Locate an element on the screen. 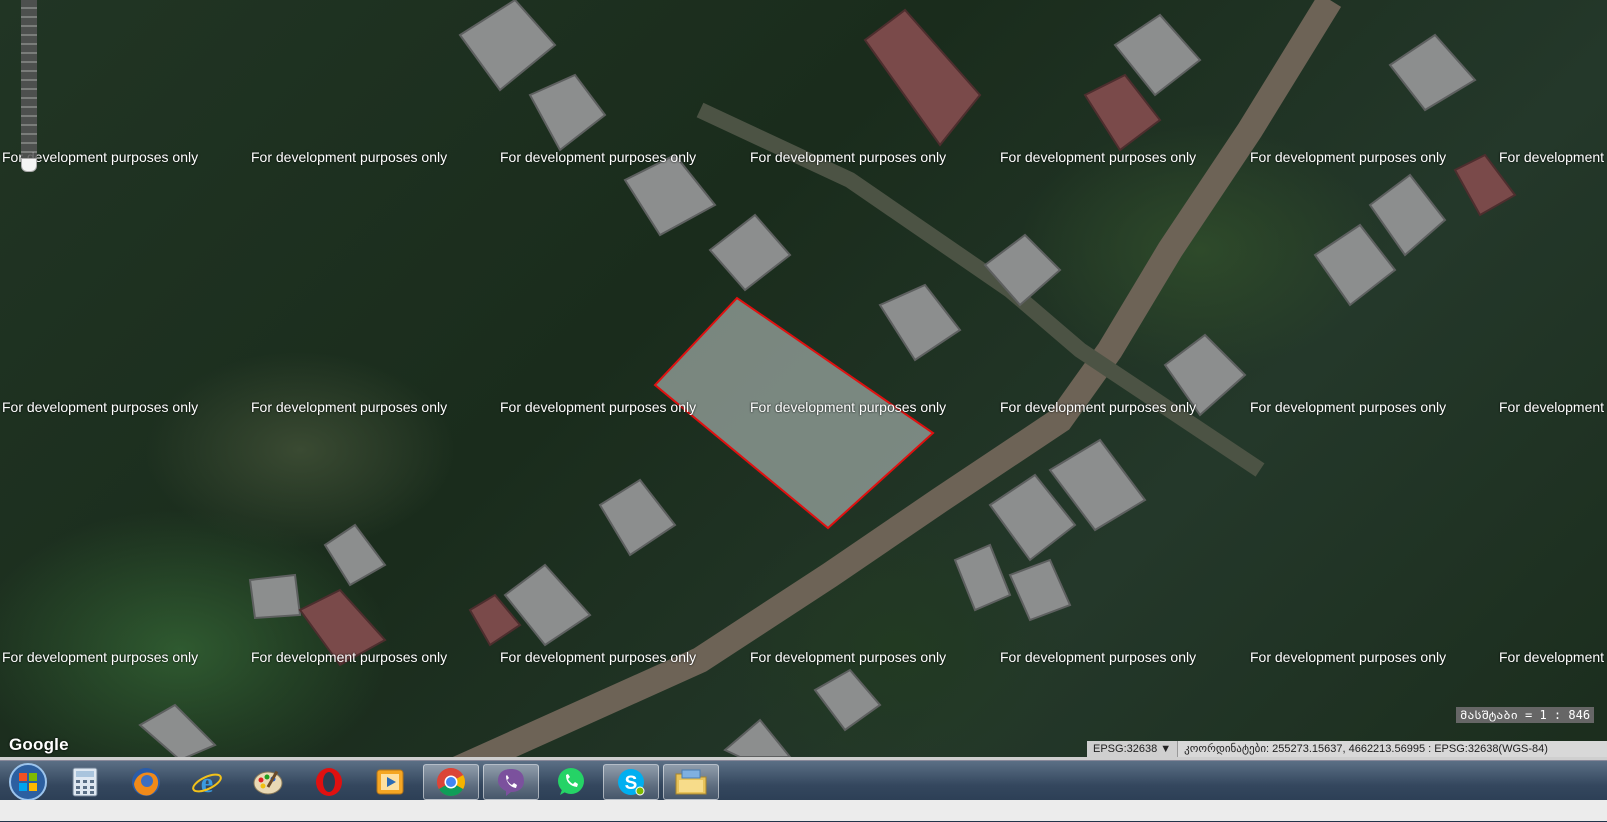 The height and width of the screenshot is (822, 1607). viber-icon is located at coordinates (511, 782).